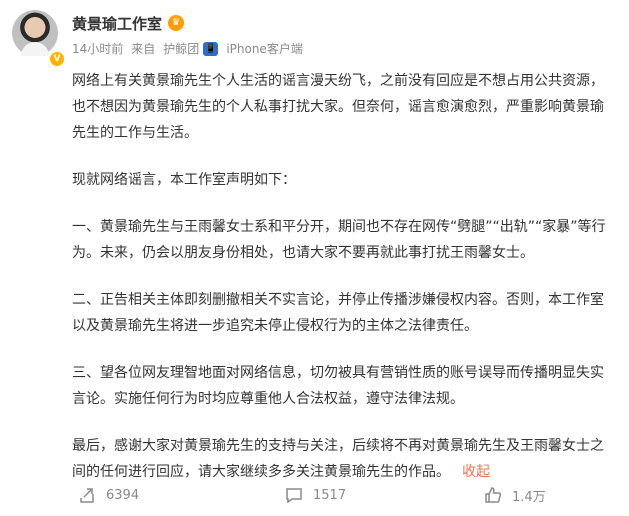 The height and width of the screenshot is (516, 629). What do you see at coordinates (294, 496) in the screenshot?
I see `comment-icon` at bounding box center [294, 496].